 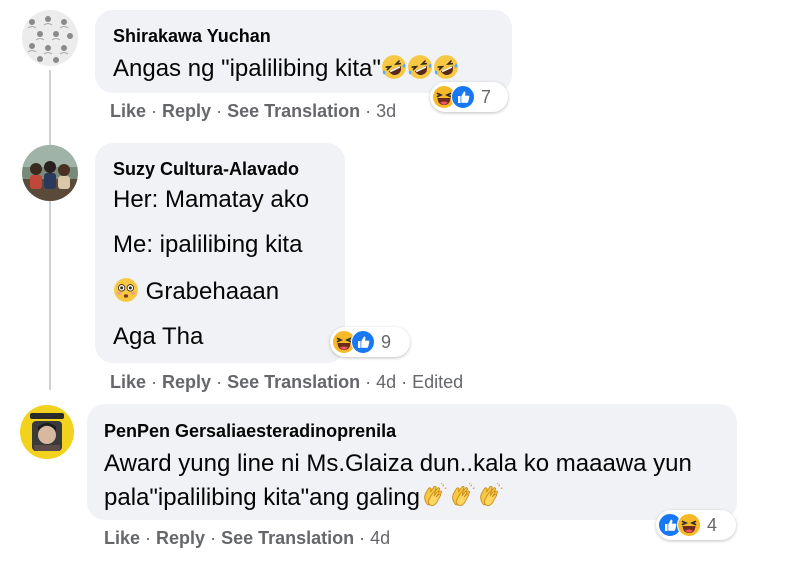 What do you see at coordinates (206, 169) in the screenshot?
I see `comment-author: Suzy Cultura-Alavado` at bounding box center [206, 169].